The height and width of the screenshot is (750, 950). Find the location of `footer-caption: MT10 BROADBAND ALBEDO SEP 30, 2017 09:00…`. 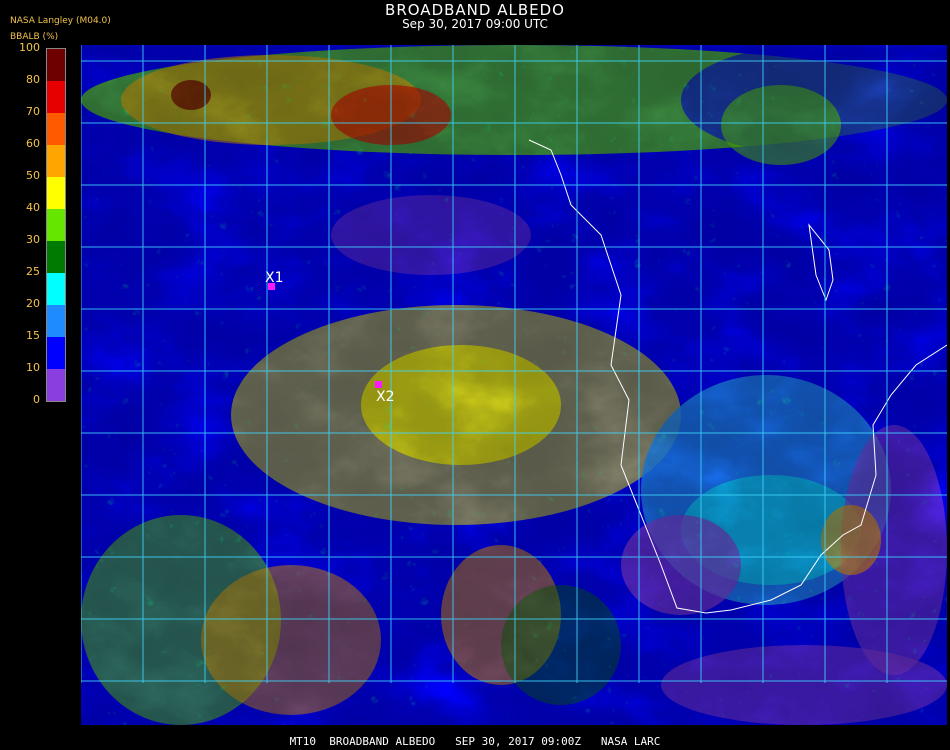

footer-caption: MT10 BROADBAND ALBEDO SEP 30, 2017 09:00… is located at coordinates (475, 741).